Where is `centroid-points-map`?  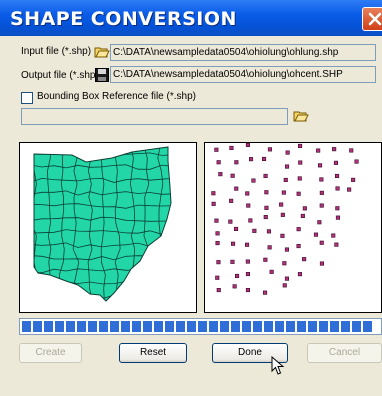
centroid-points-map is located at coordinates (285, 218).